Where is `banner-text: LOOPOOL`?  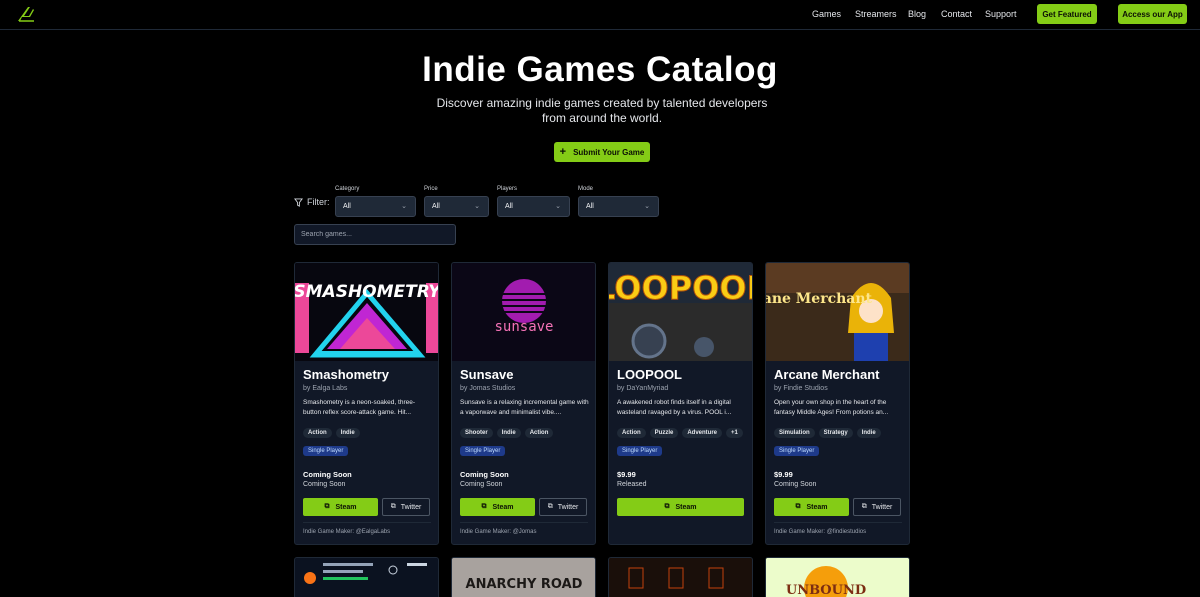 banner-text: LOOPOOL is located at coordinates (681, 288).